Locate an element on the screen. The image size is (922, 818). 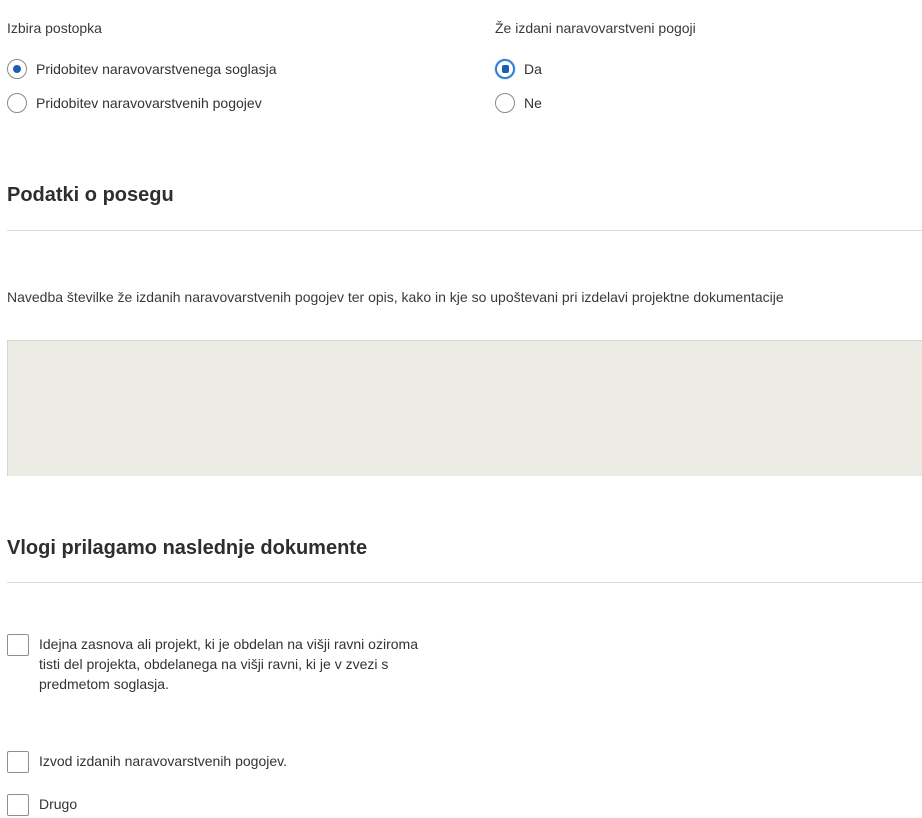
document-checkbox-other: Drugo is located at coordinates (213, 805).